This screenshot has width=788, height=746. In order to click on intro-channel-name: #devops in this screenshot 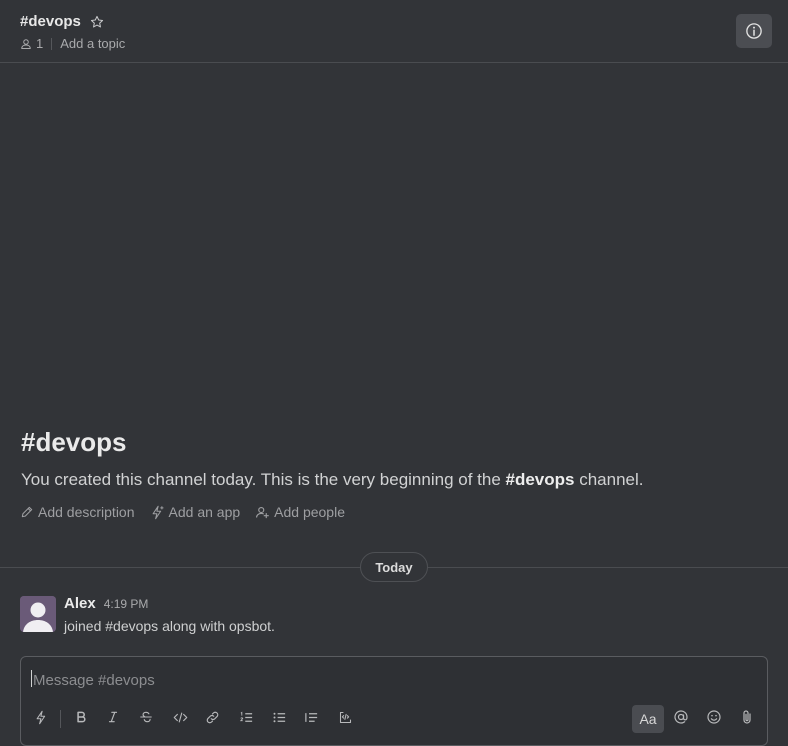, I will do `click(540, 479)`.